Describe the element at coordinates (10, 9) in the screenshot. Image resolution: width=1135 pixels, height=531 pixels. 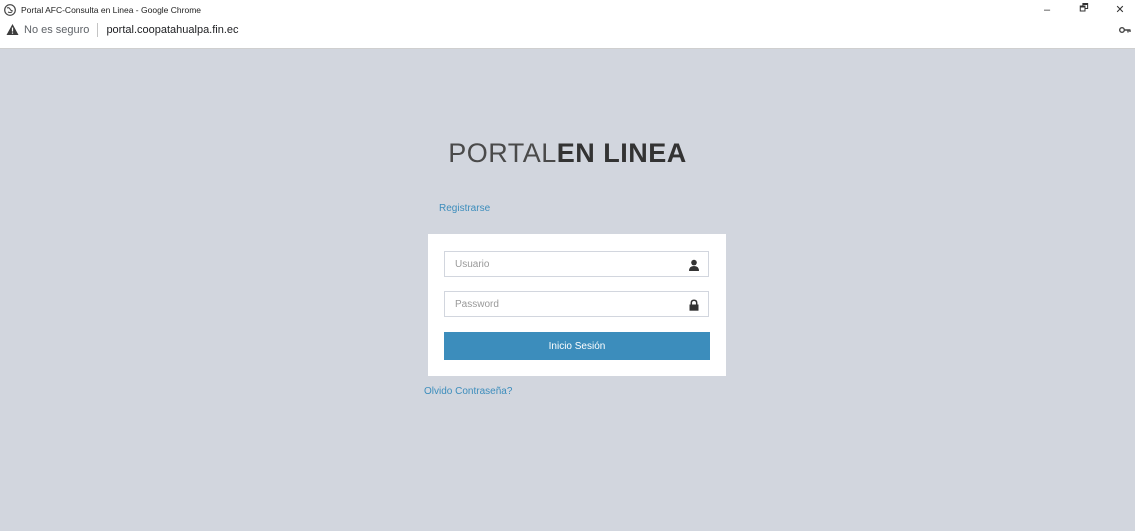
I see `globe-icon` at that location.